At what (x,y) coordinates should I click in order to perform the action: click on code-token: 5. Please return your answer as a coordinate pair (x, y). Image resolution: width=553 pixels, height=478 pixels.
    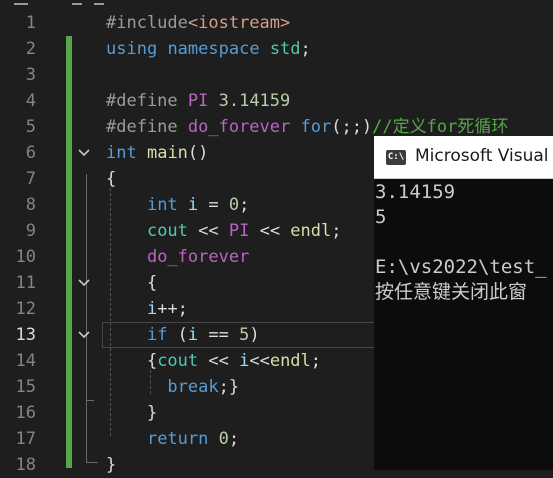
    Looking at the image, I should click on (244, 335).